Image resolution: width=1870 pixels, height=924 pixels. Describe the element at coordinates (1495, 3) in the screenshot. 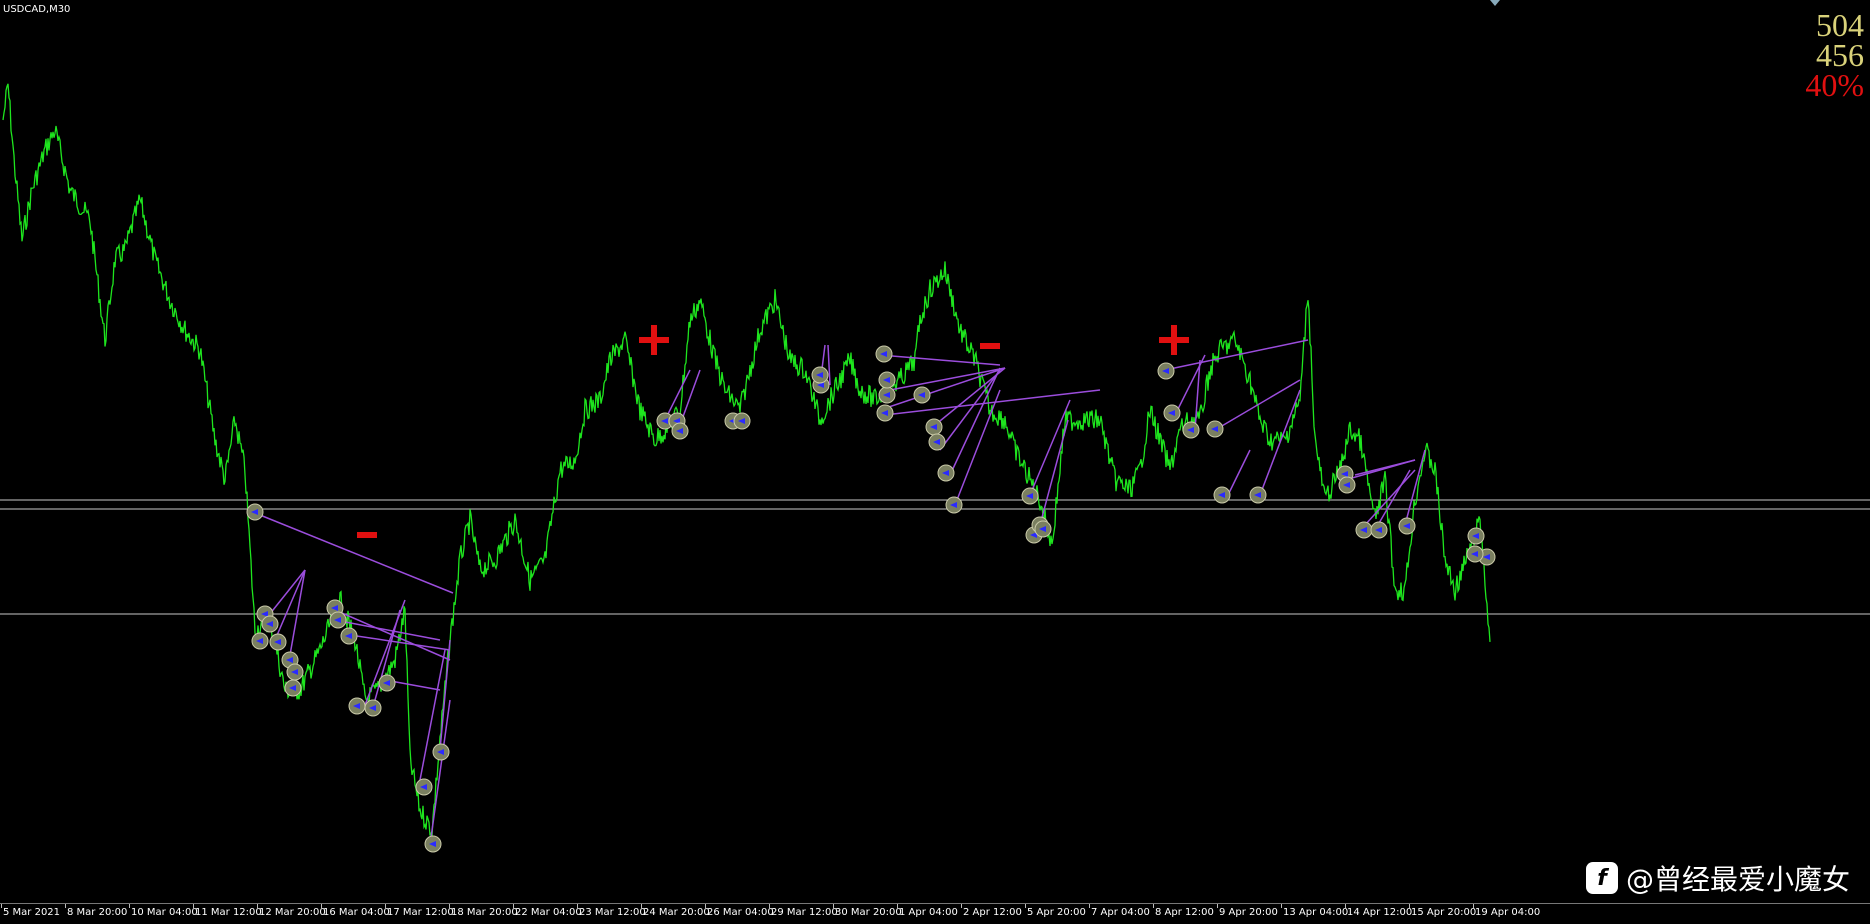

I see `chart-shift-marker-icon` at that location.